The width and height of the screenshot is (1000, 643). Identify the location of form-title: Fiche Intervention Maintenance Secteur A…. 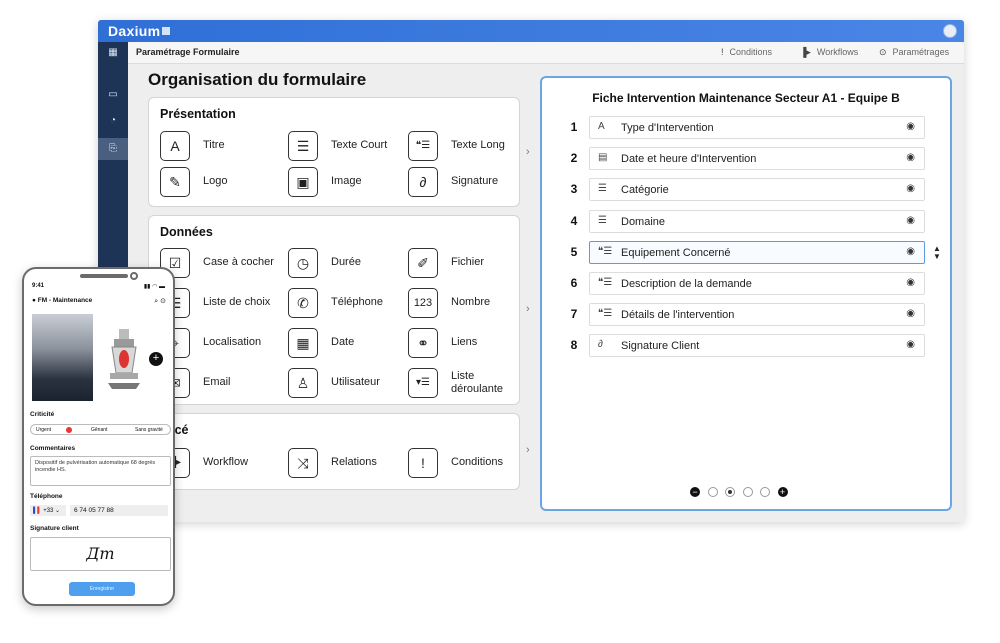
(746, 98).